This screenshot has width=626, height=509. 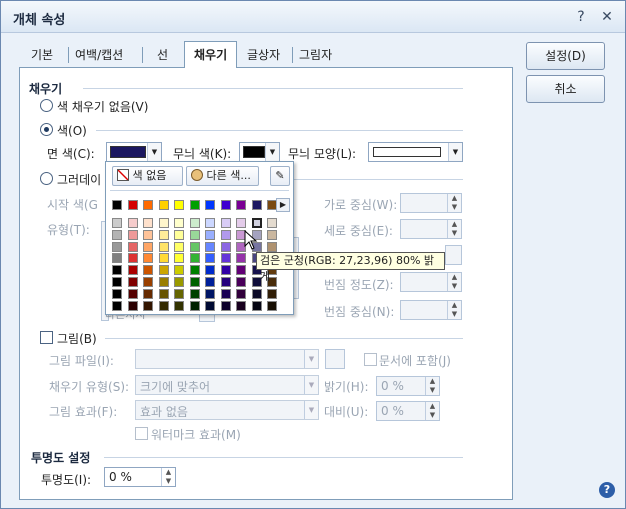 What do you see at coordinates (46, 178) in the screenshot?
I see `gradient-radio` at bounding box center [46, 178].